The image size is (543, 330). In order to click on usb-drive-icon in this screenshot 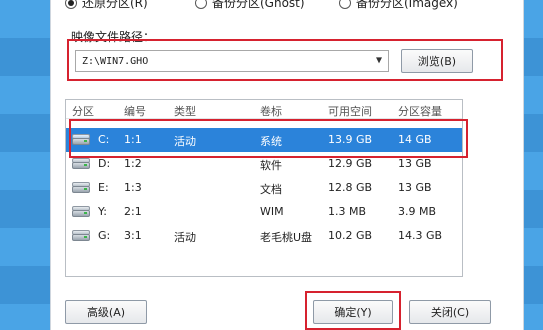, I will do `click(81, 235)`.